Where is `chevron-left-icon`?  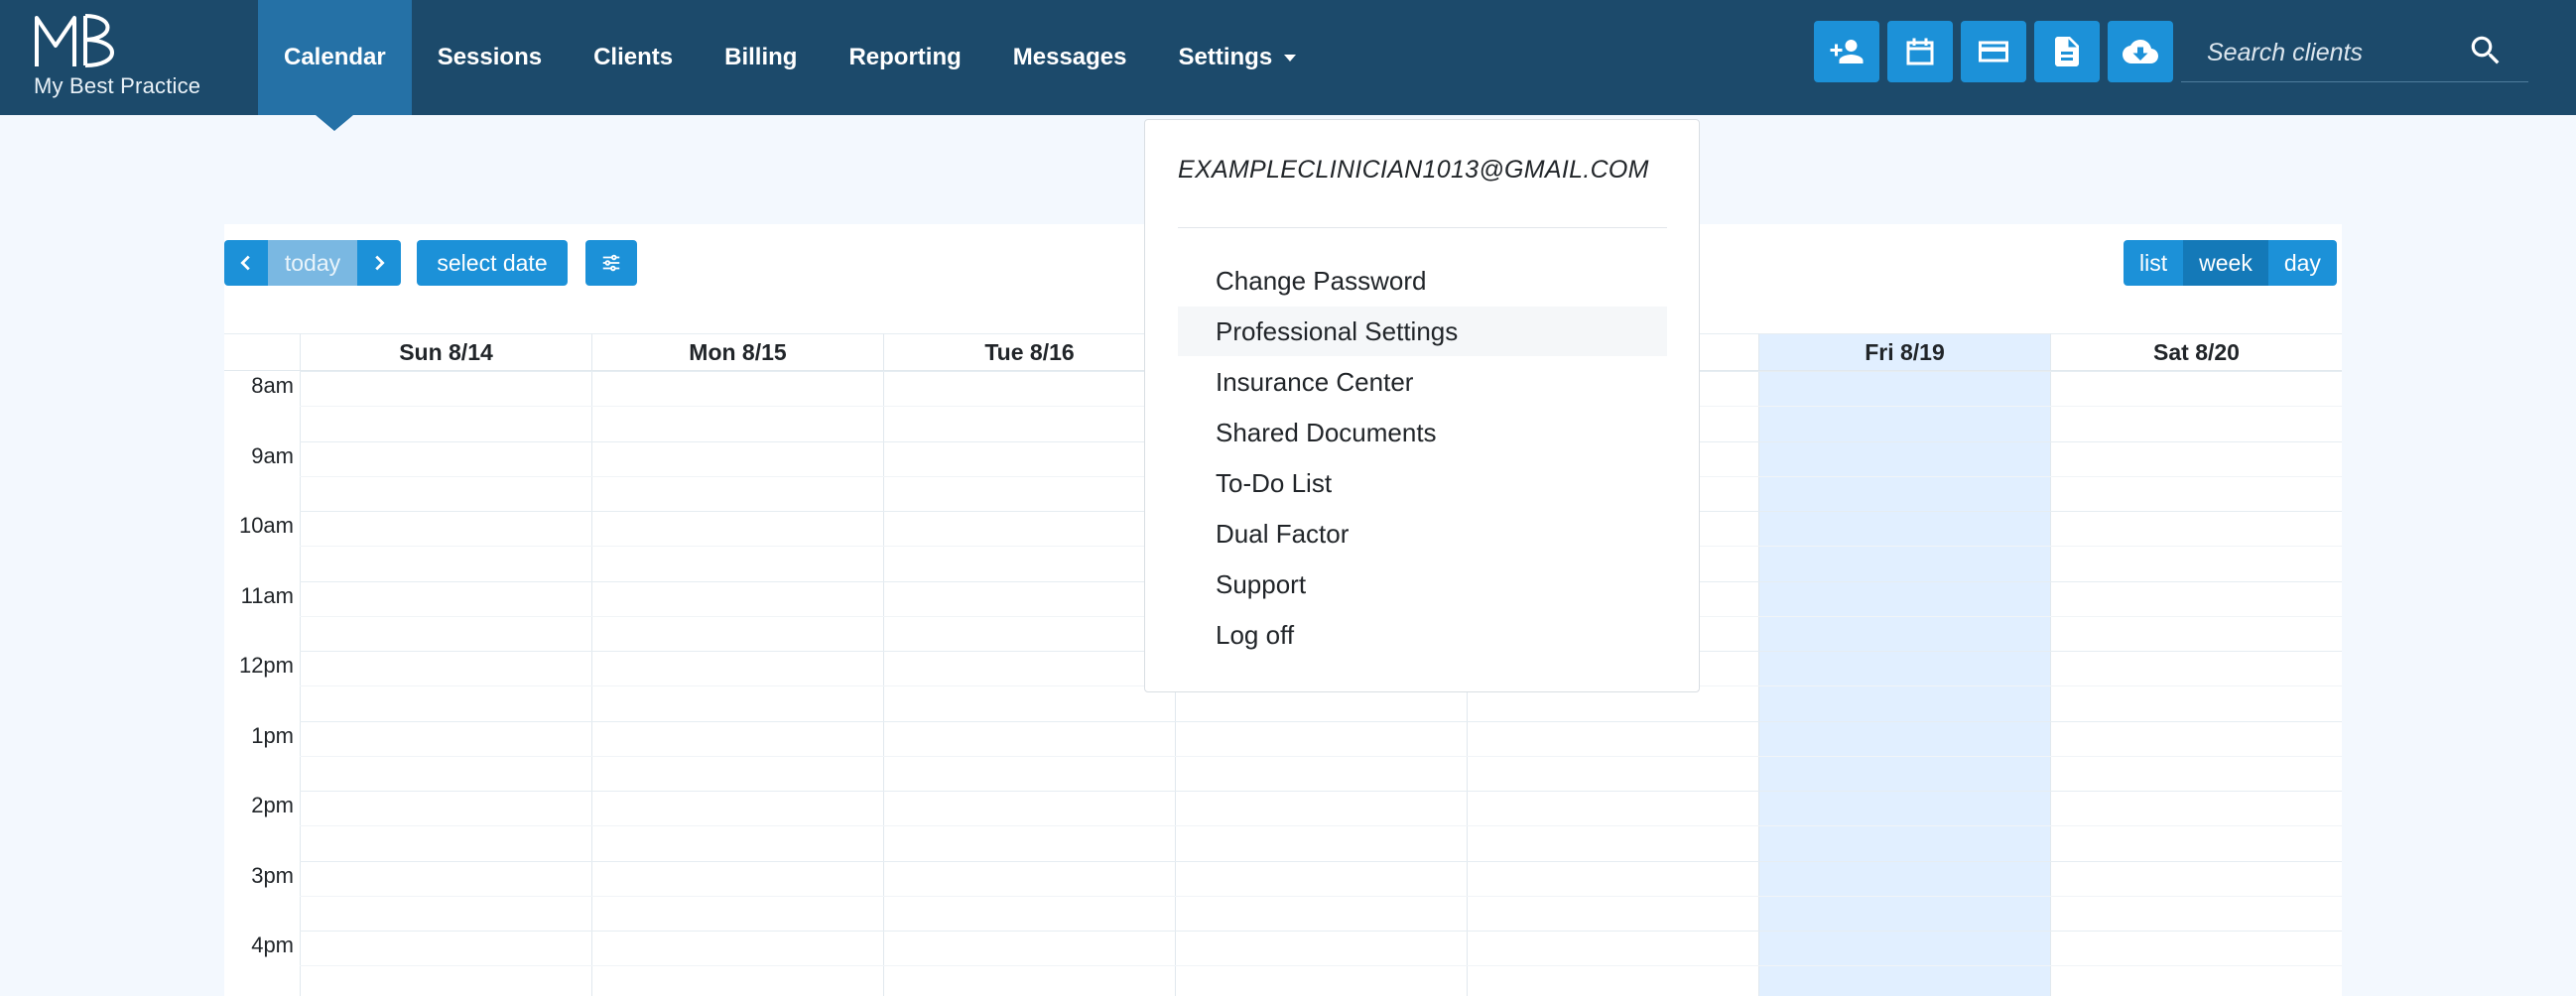
chevron-left-icon is located at coordinates (245, 263).